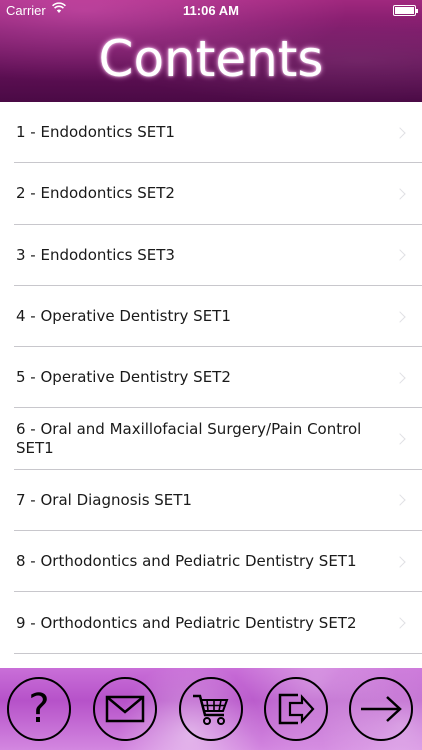 The width and height of the screenshot is (422, 750). I want to click on help-button: ?, so click(39, 709).